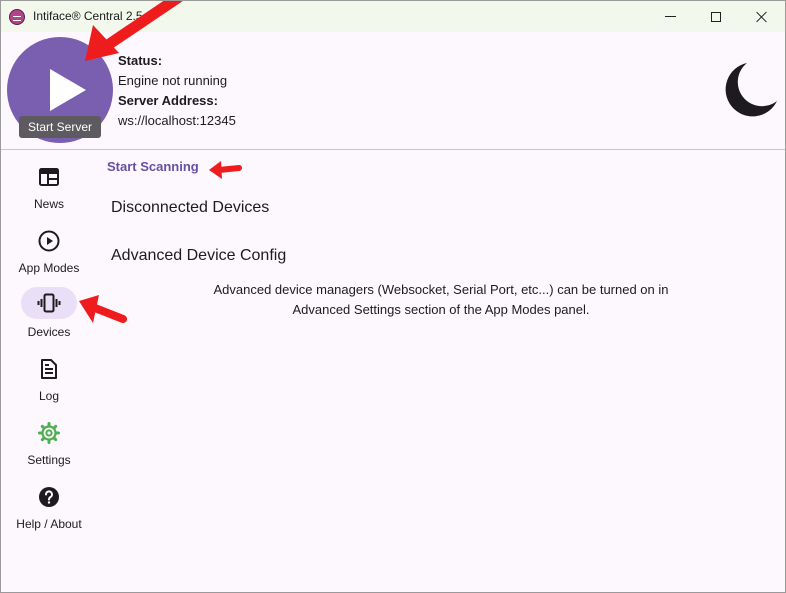 The height and width of the screenshot is (593, 786). I want to click on news-icon-wrap, so click(49, 177).